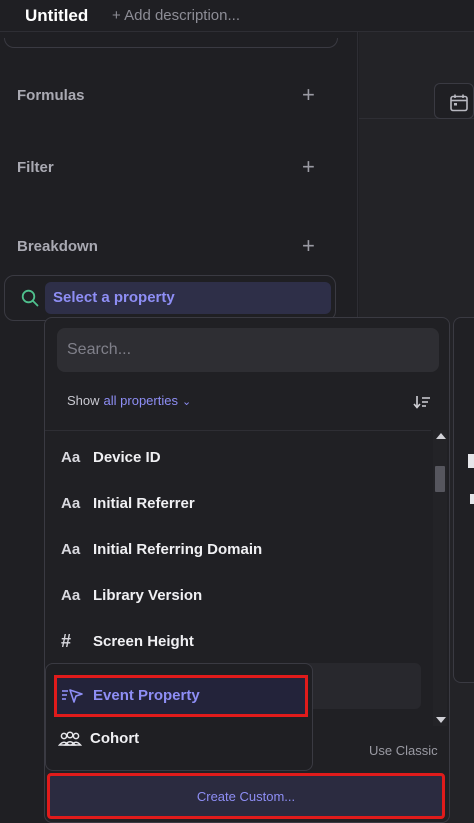  Describe the element at coordinates (178, 549) in the screenshot. I see `property-label: Initial Referring Domain` at that location.